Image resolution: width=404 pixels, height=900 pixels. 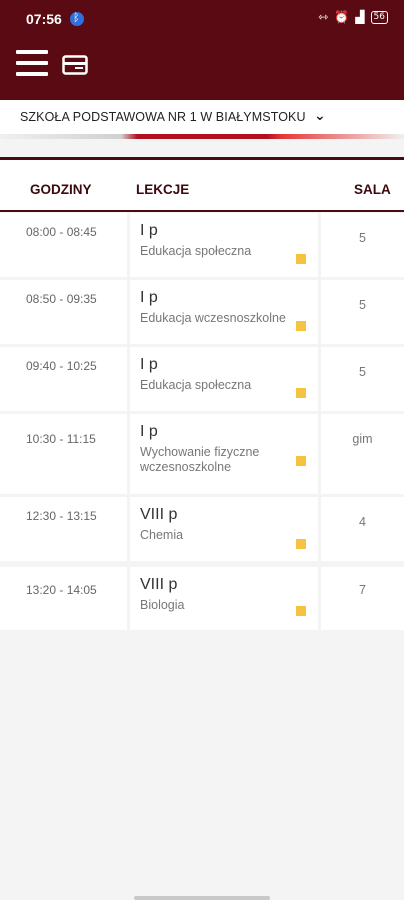 I want to click on app-bar: 07:56 ⇿ ⏰ ▟ 56, so click(x=202, y=50).